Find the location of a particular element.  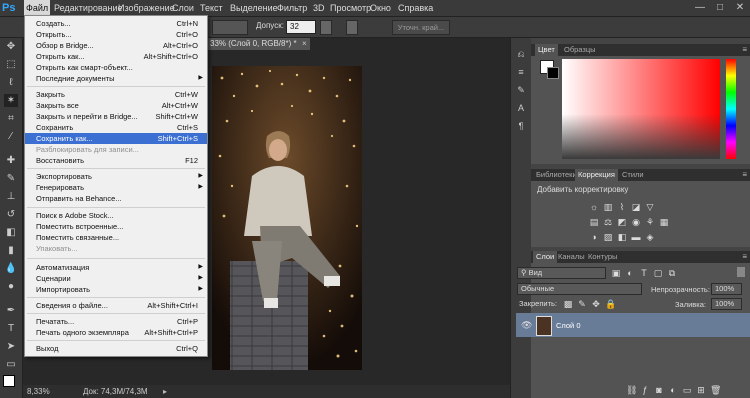

color-balance-icon: ⚖ is located at coordinates (608, 222).